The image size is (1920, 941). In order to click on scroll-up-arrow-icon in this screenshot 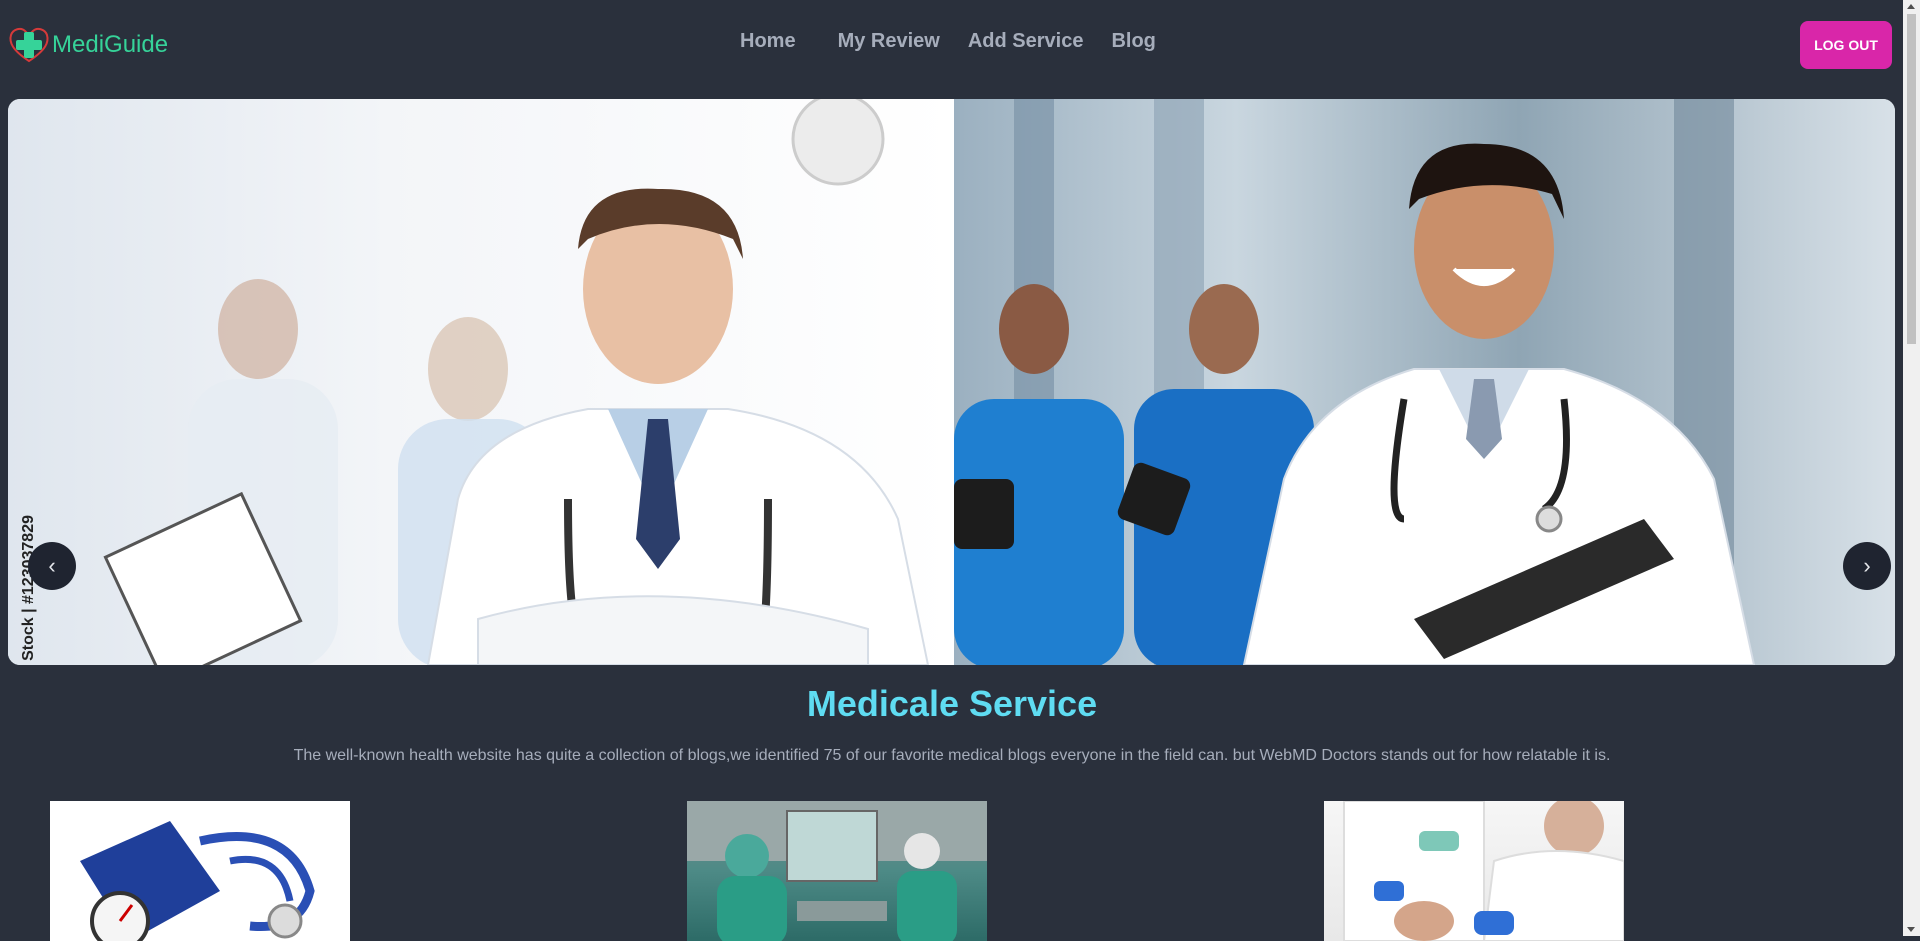, I will do `click(1911, 6)`.